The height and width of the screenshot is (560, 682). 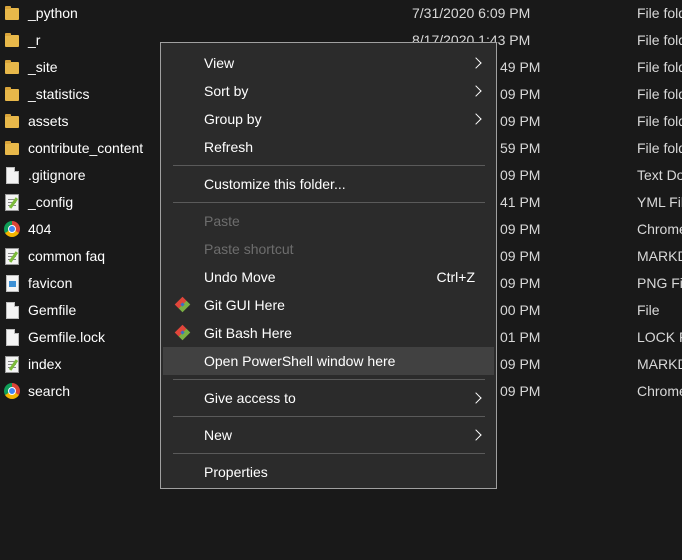 I want to click on menu-item-undo-move: Undo Move Ctrl+Z, so click(x=328, y=277).